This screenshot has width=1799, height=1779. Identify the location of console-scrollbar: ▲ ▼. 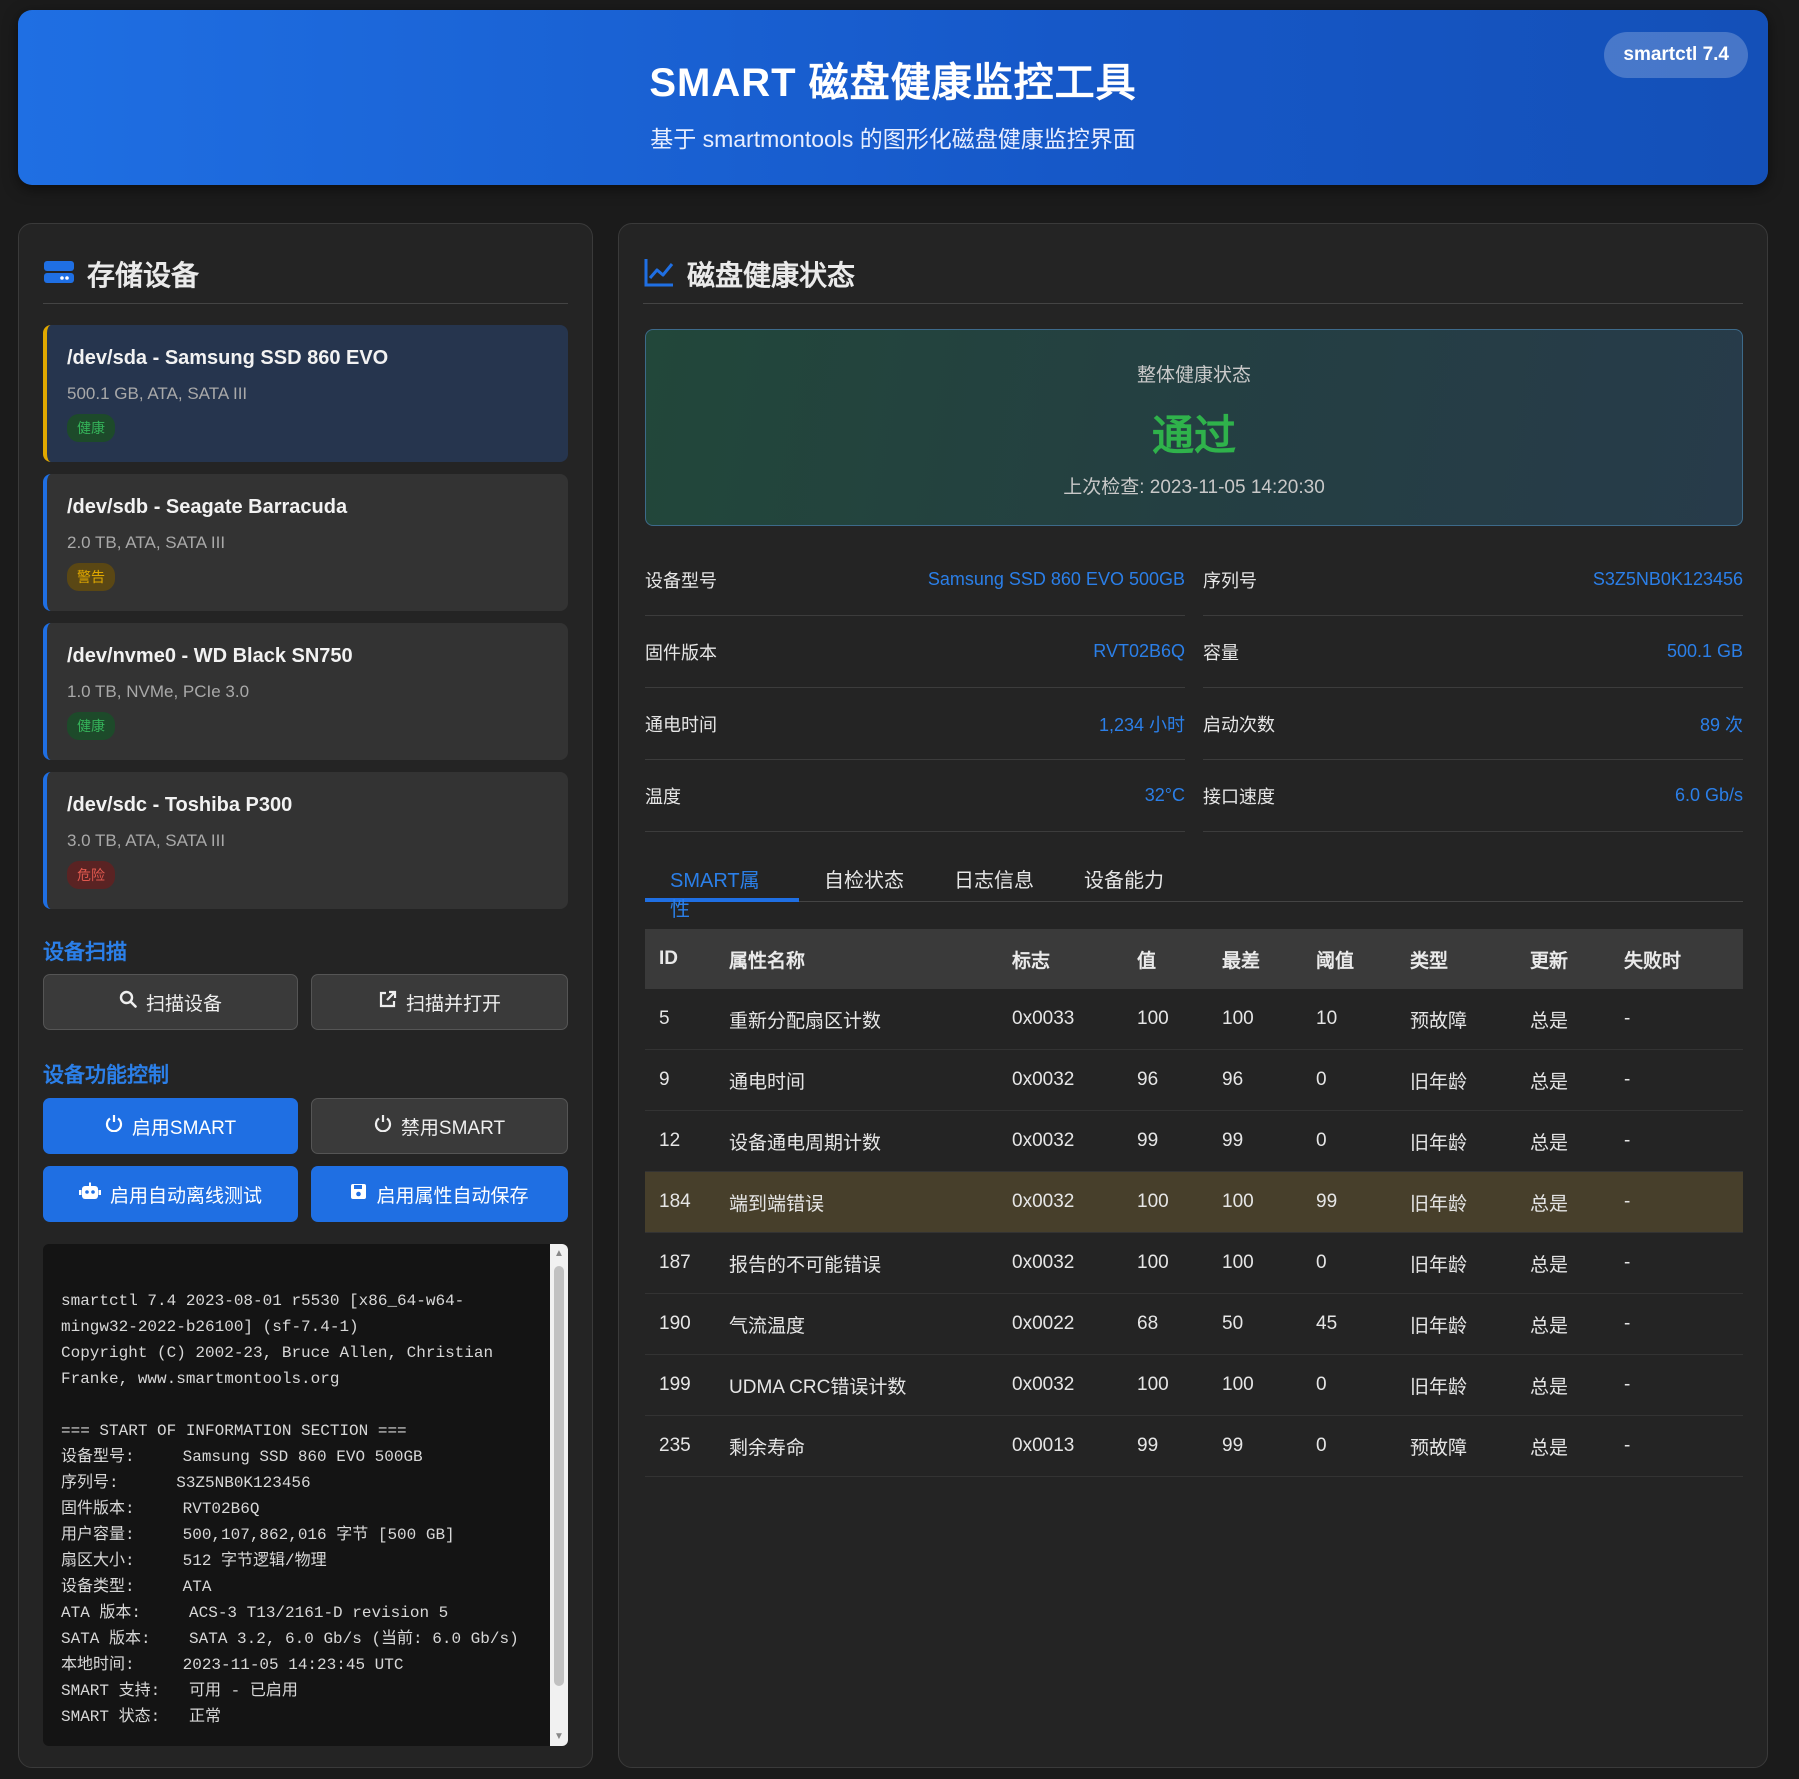
(559, 1495).